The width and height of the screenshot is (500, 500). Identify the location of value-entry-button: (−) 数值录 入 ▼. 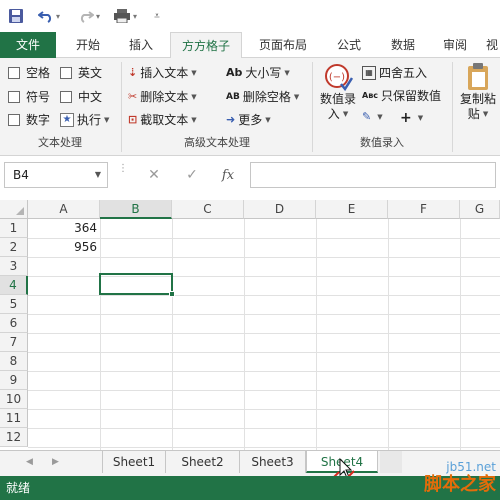
(338, 92).